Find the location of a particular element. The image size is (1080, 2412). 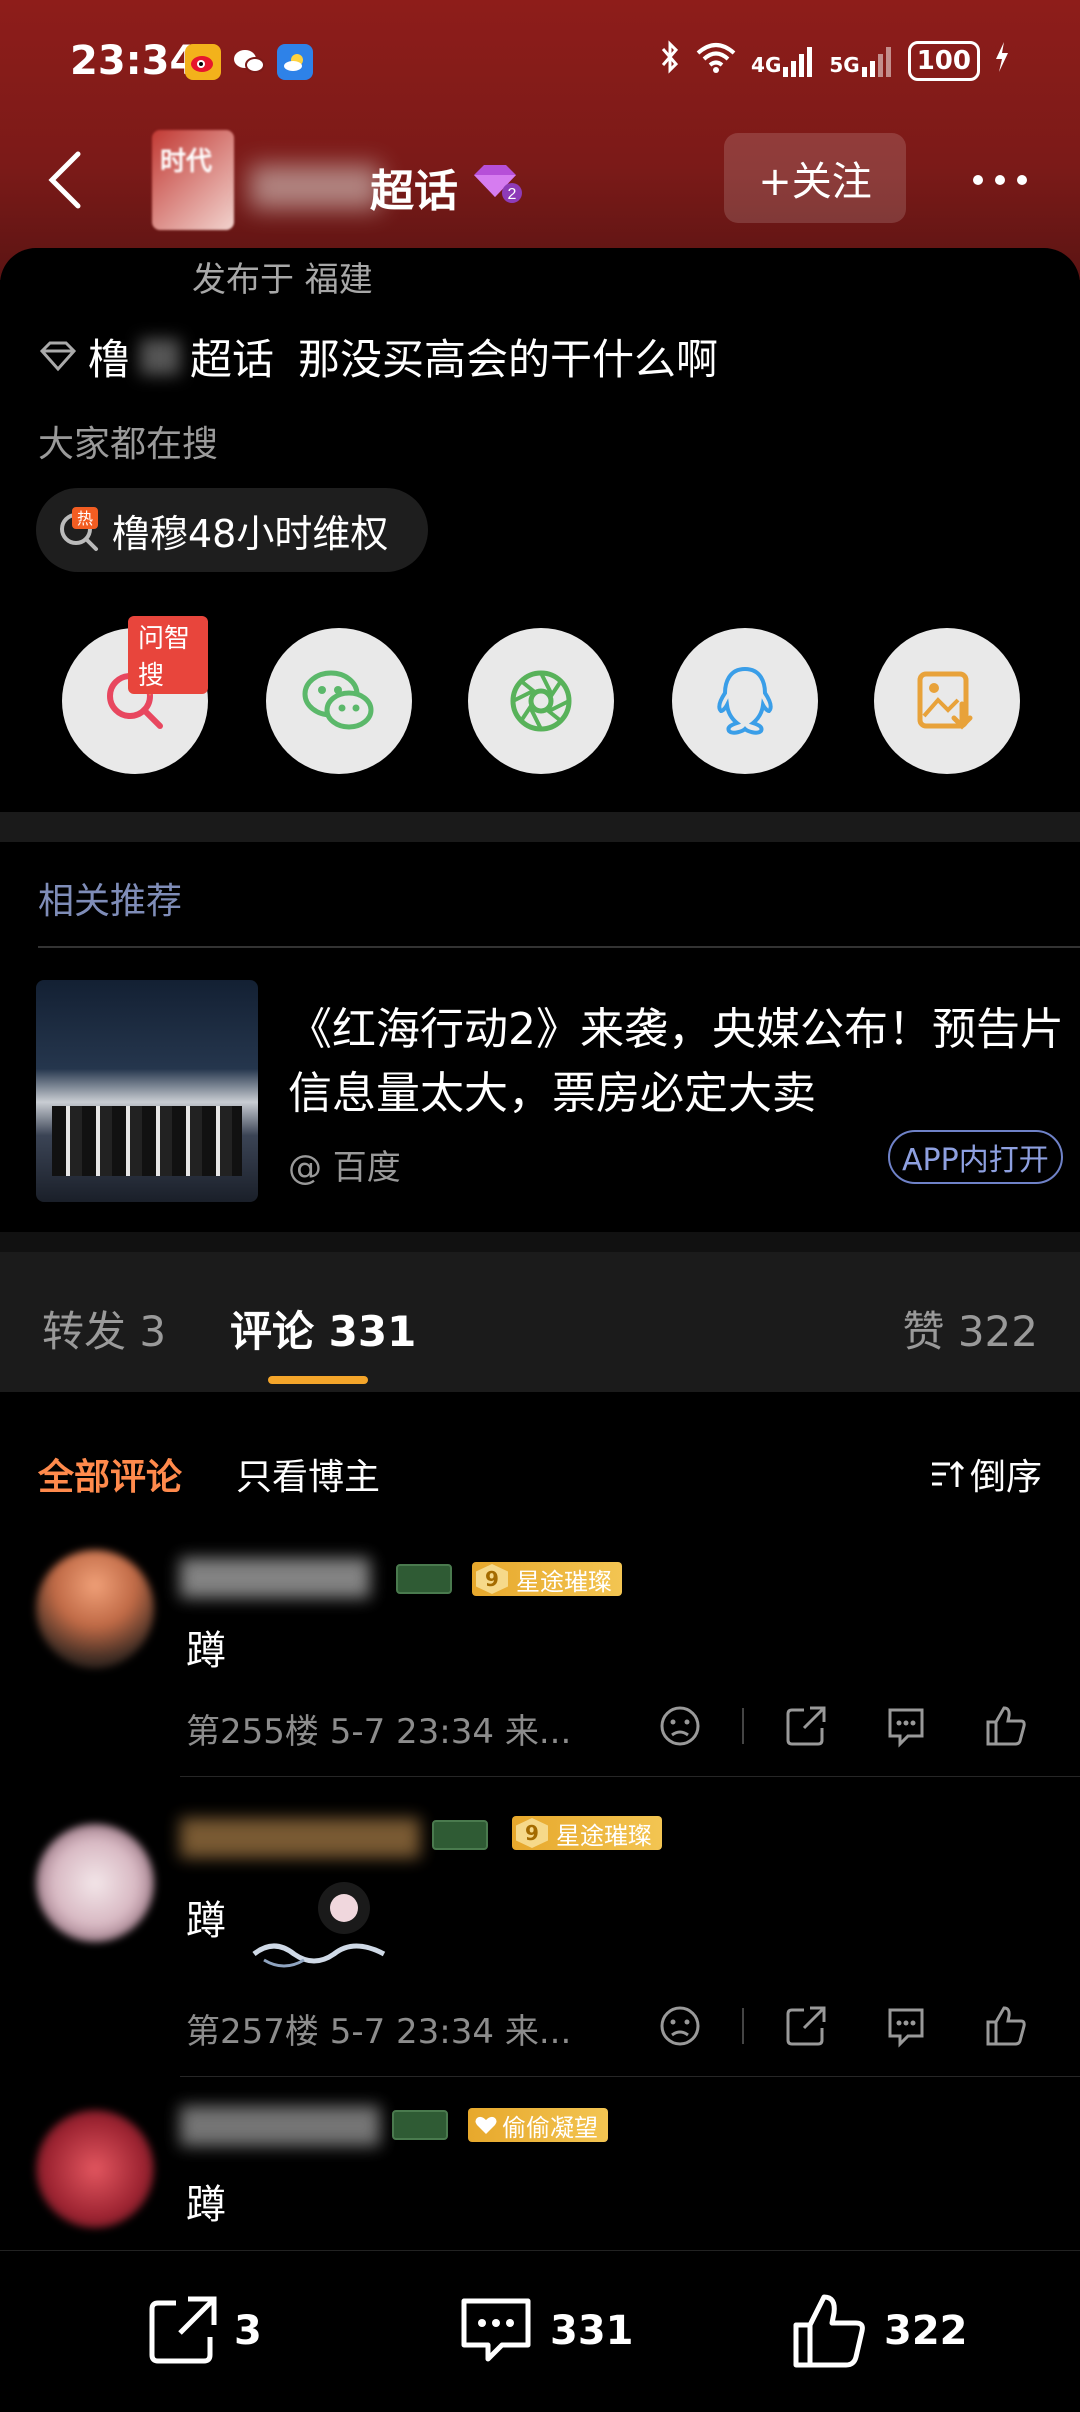

back-button is located at coordinates (66, 180).